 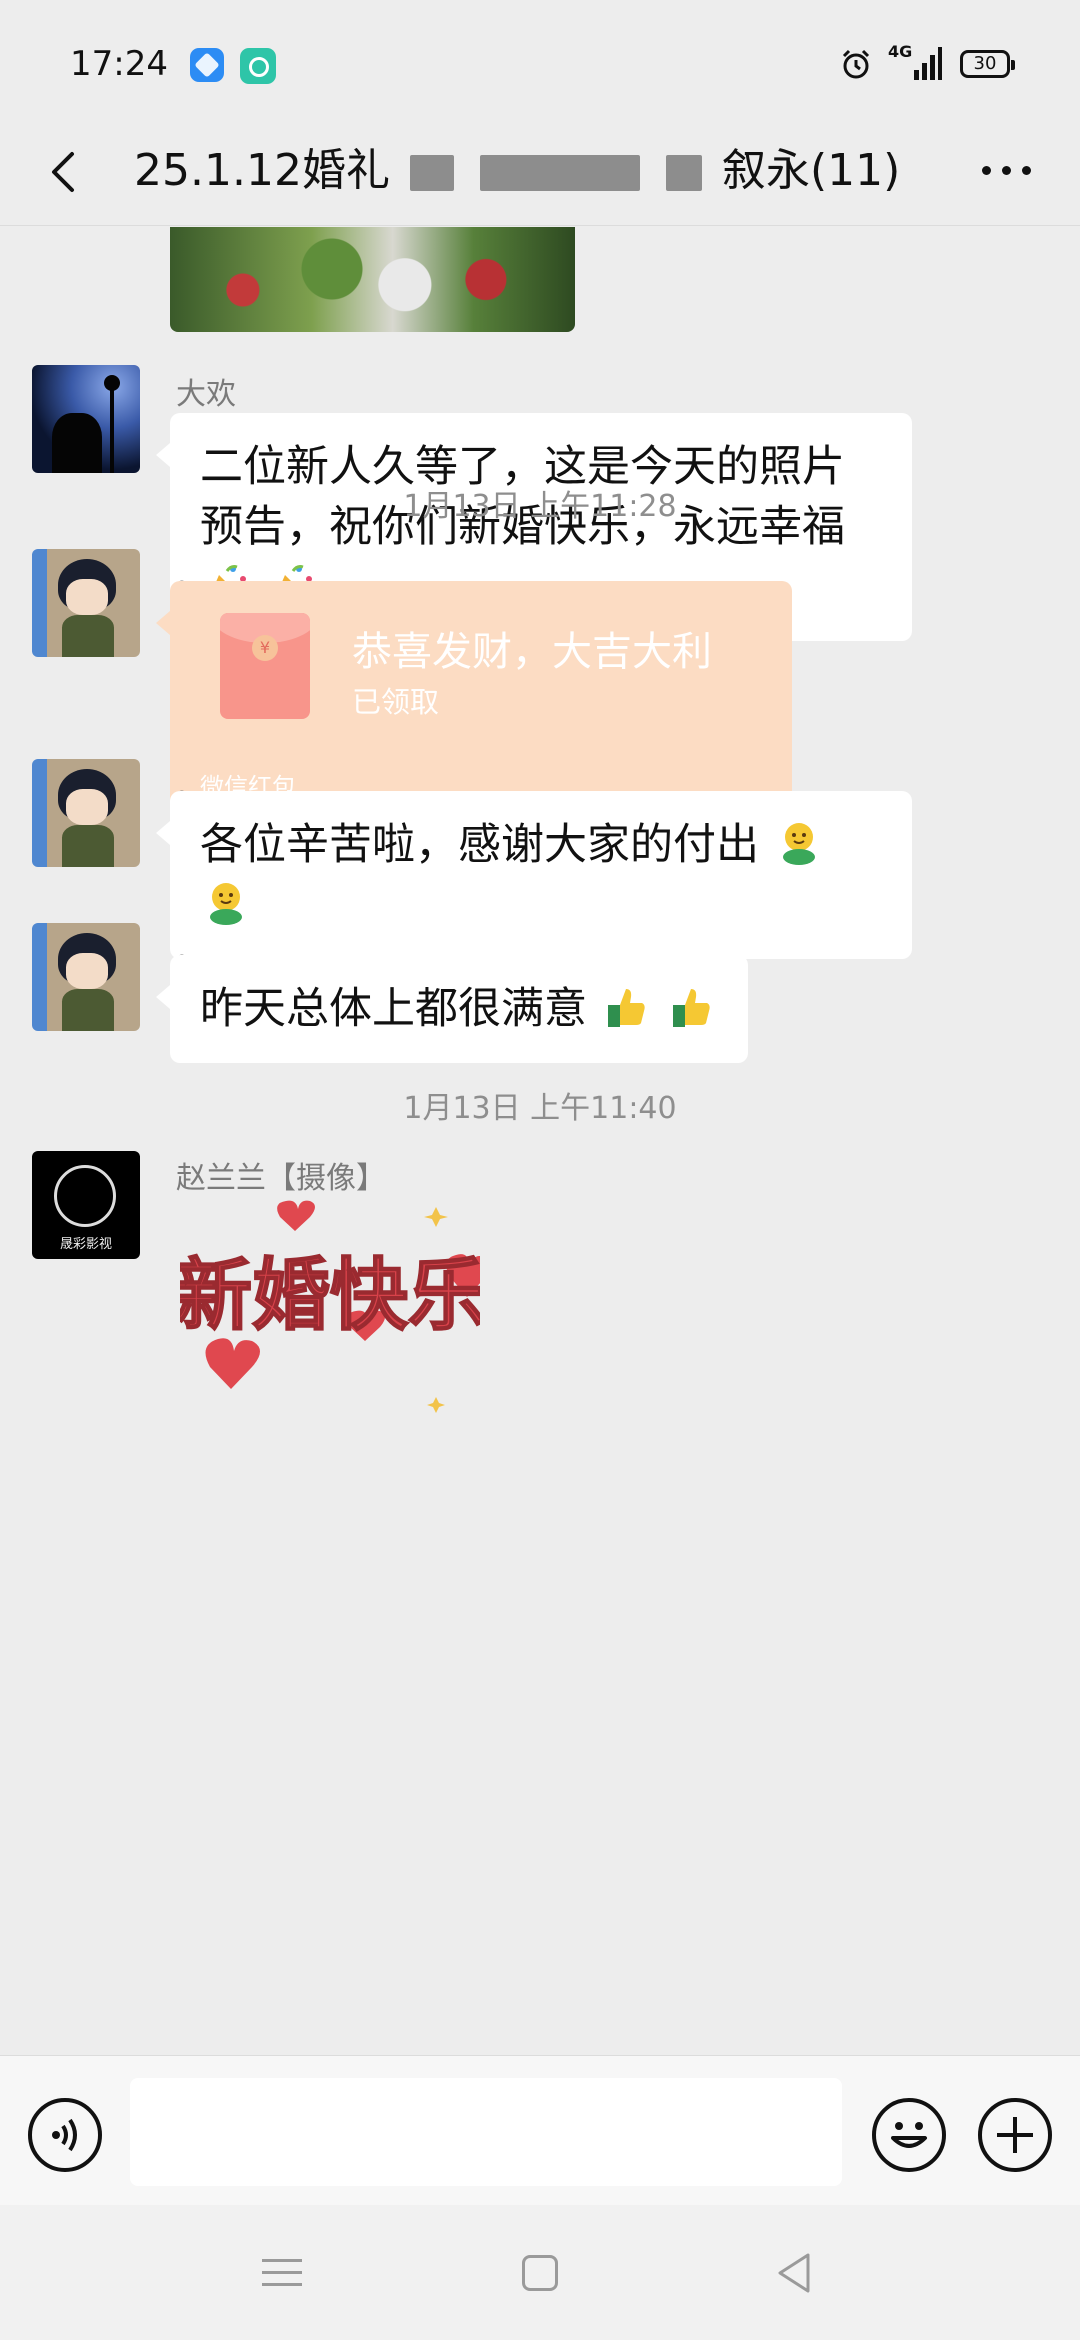 What do you see at coordinates (265, 666) in the screenshot?
I see `red-packet-icon: ¥` at bounding box center [265, 666].